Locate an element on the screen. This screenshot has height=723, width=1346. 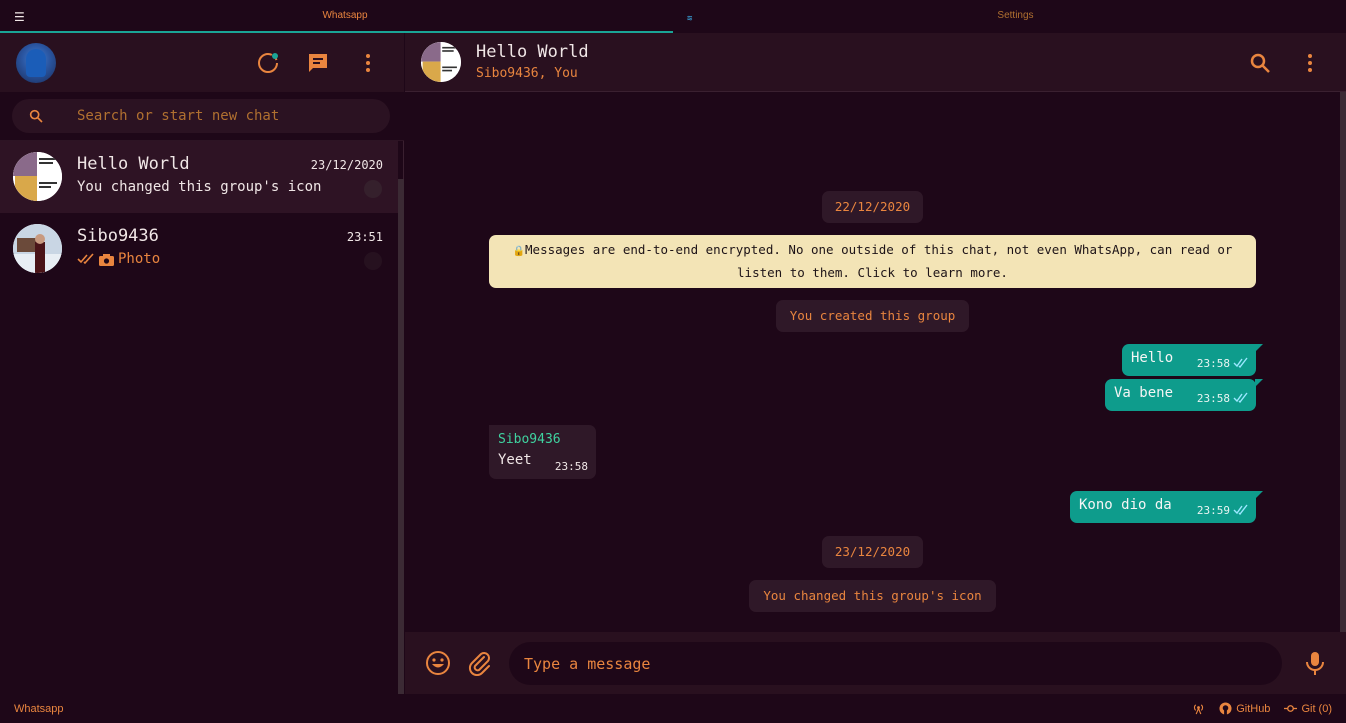
github-label: GitHub is located at coordinates (1253, 708).